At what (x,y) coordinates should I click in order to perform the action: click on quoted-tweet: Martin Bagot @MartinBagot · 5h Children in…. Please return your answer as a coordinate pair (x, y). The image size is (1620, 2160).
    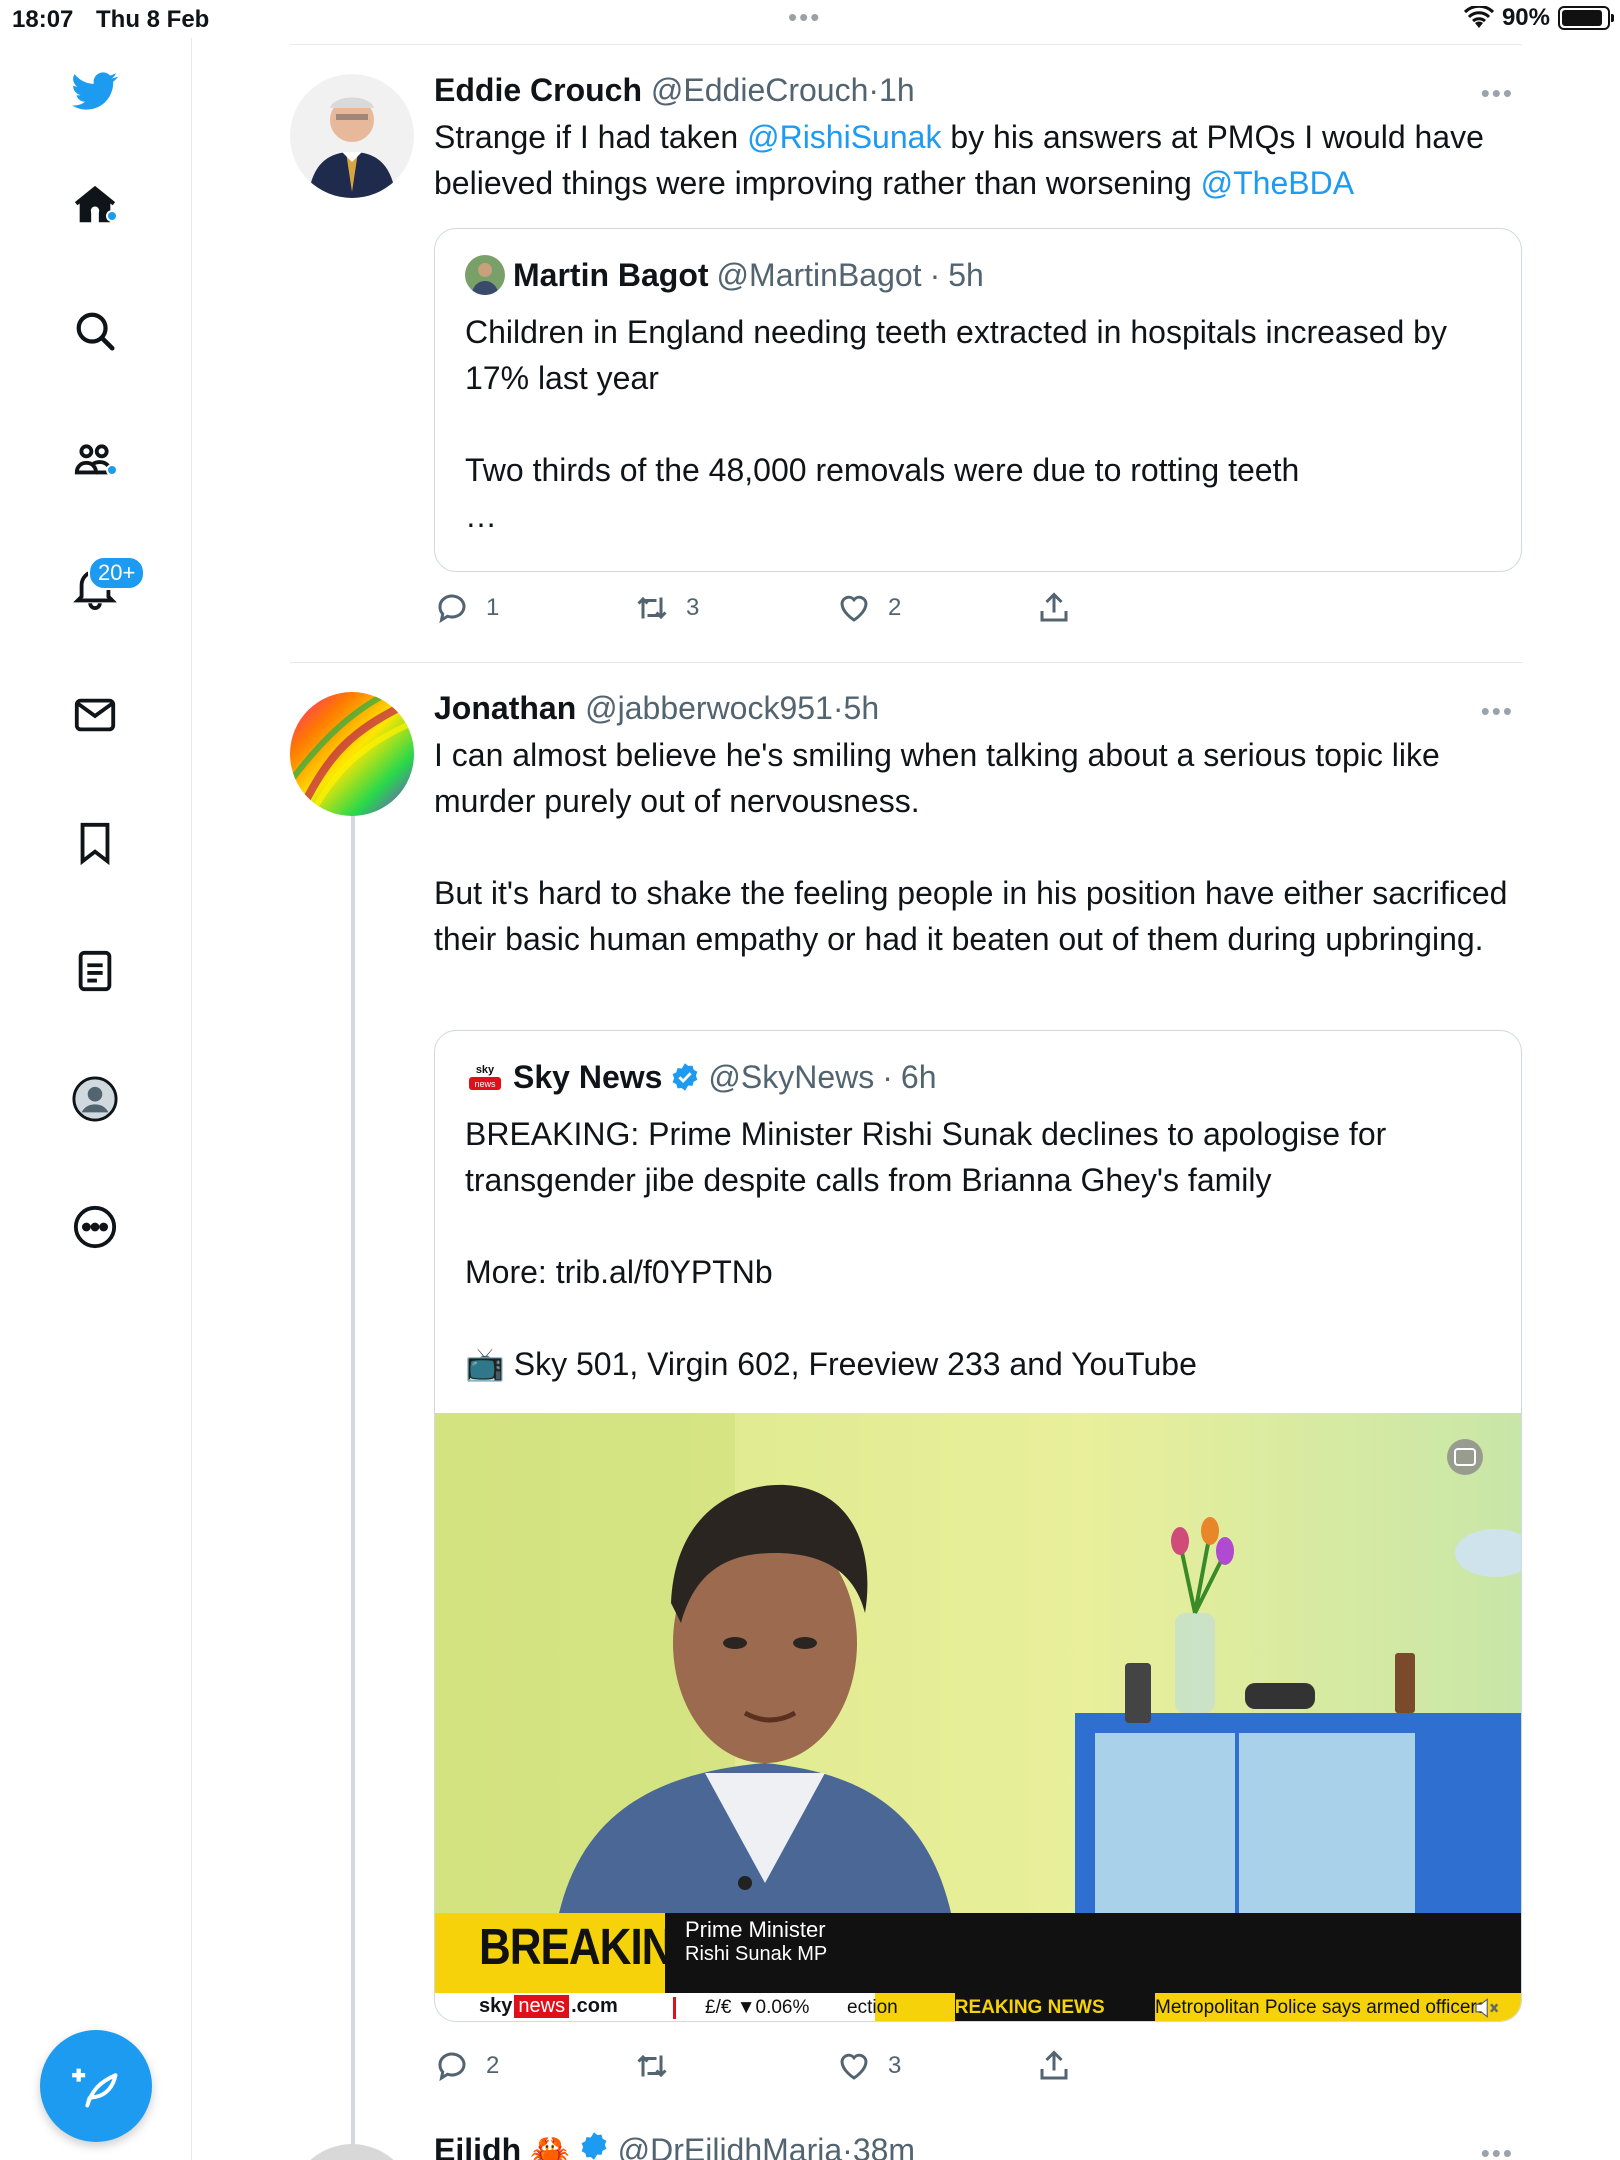
    Looking at the image, I should click on (978, 400).